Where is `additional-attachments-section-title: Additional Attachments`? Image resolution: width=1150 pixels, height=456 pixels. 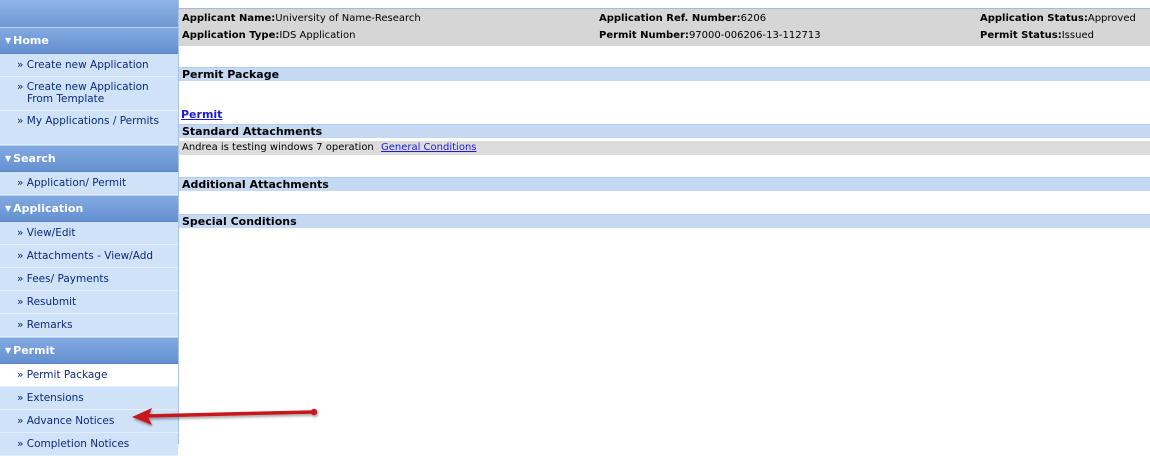 additional-attachments-section-title: Additional Attachments is located at coordinates (664, 184).